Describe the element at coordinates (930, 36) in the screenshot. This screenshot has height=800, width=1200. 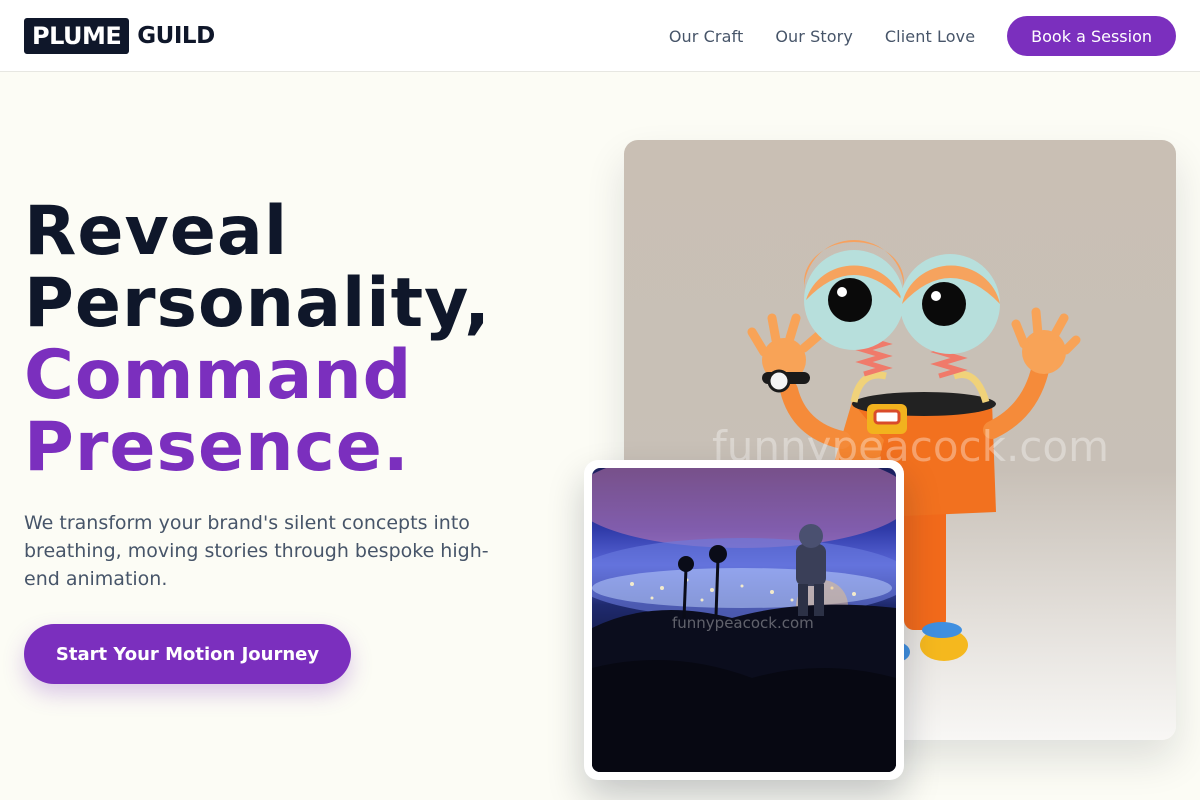
I see `nav-link-client-love: Client Love` at that location.